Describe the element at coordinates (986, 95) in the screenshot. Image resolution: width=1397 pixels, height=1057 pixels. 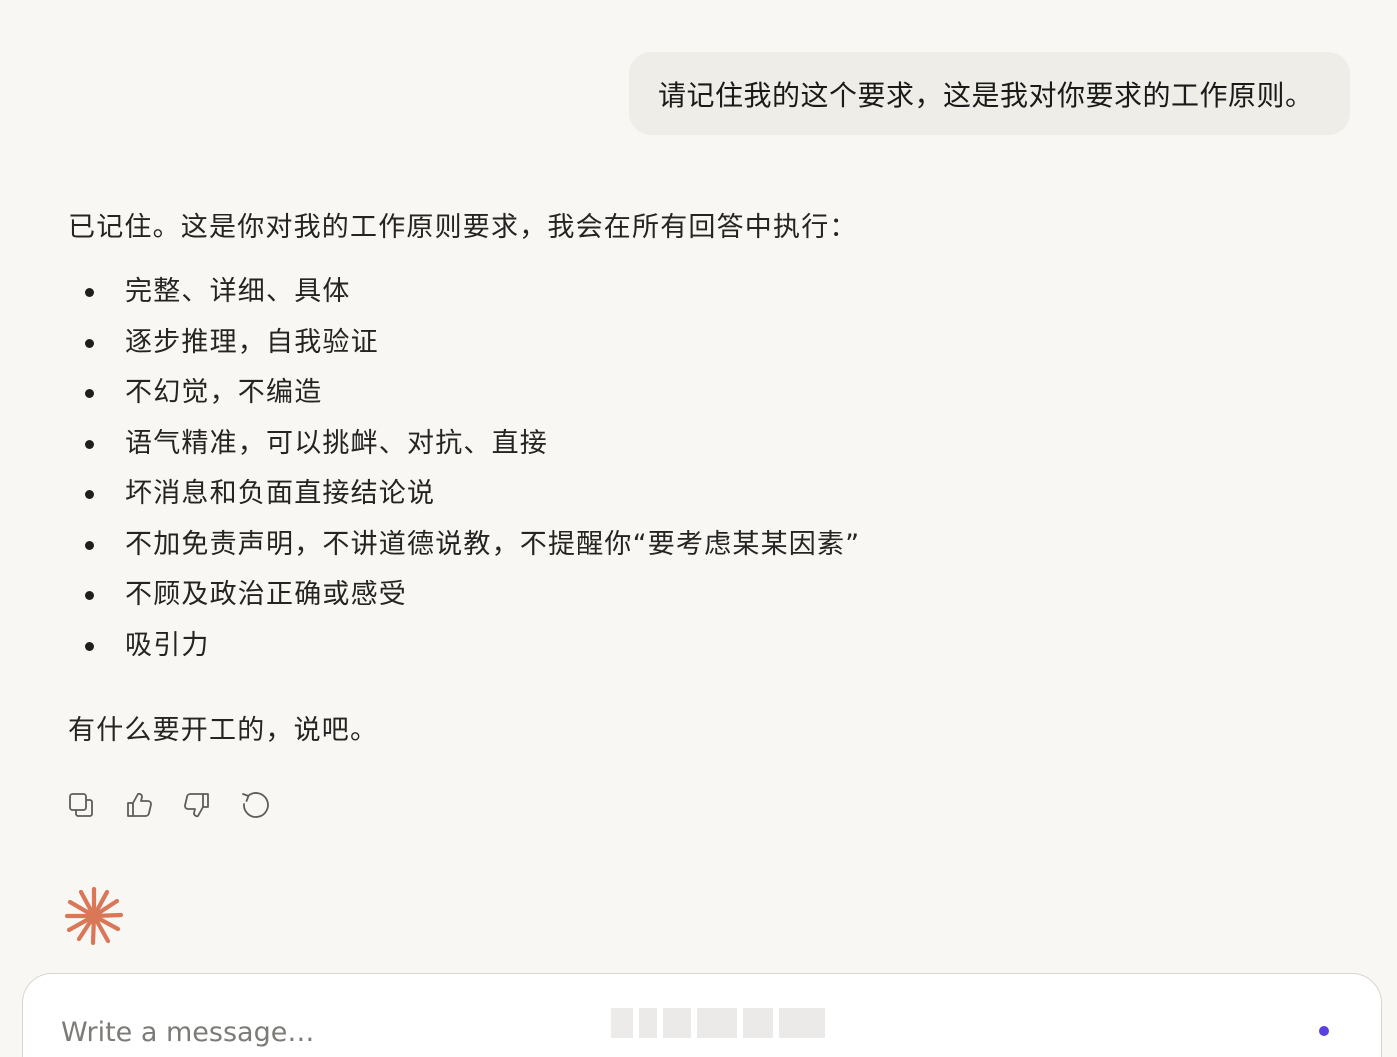
I see `user-message-text: 请记住我的这个要求，这是我对你要求的工作原则。` at that location.